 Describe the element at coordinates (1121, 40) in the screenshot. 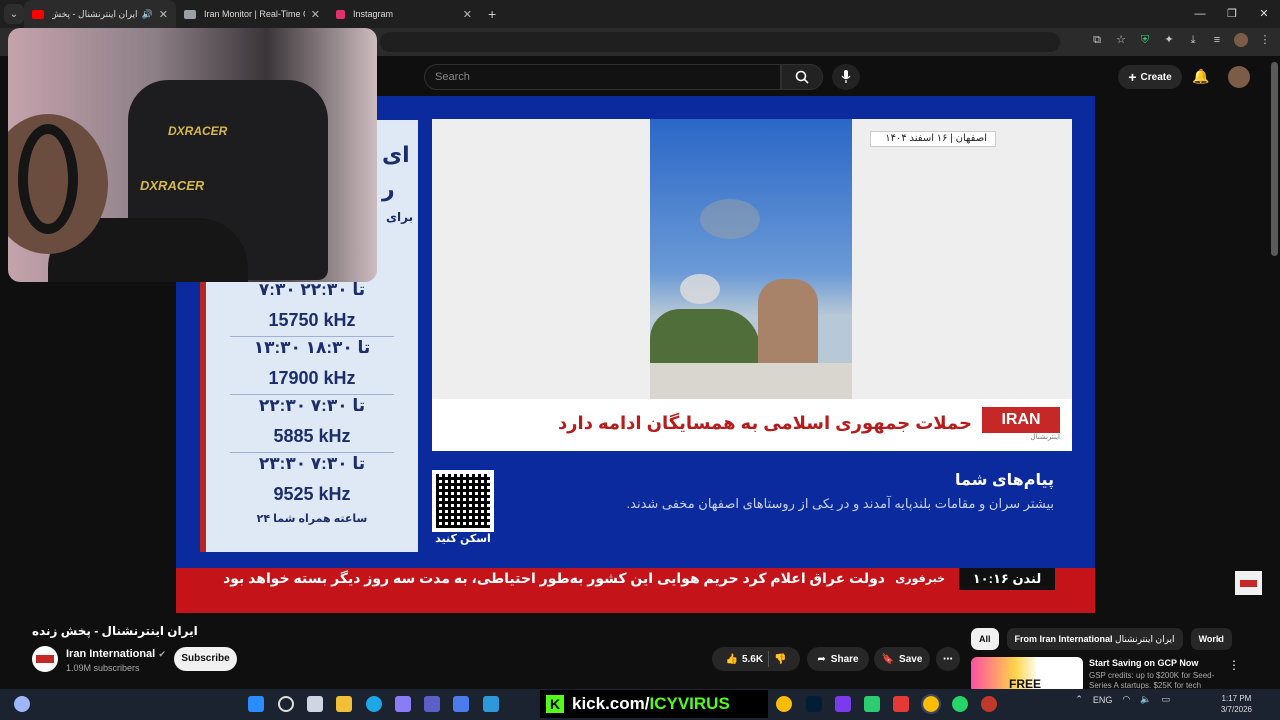

I see `bookmark-star-icon: ☆` at that location.